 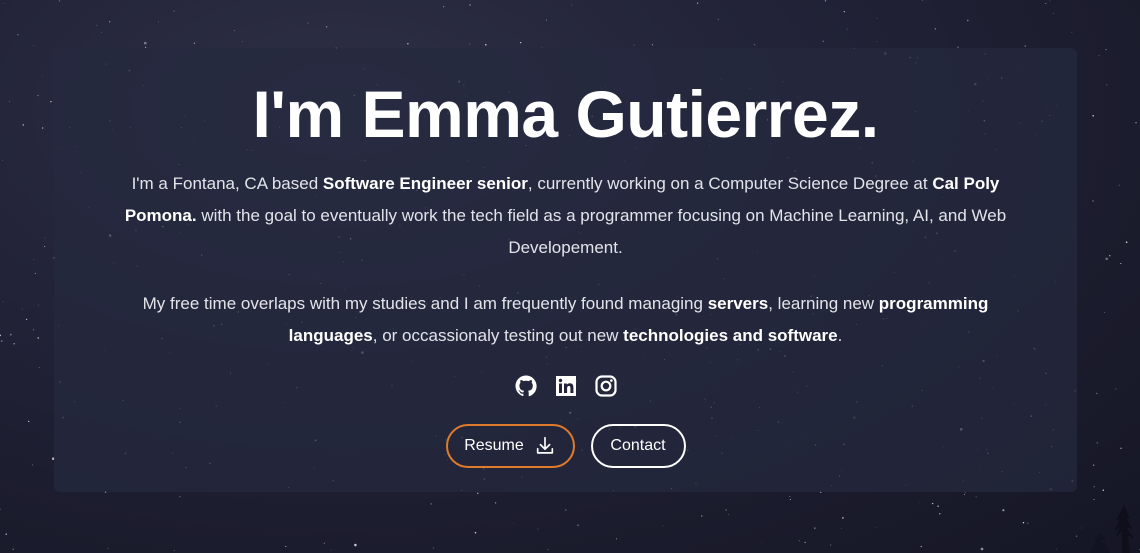 I want to click on social-links, so click(x=565, y=386).